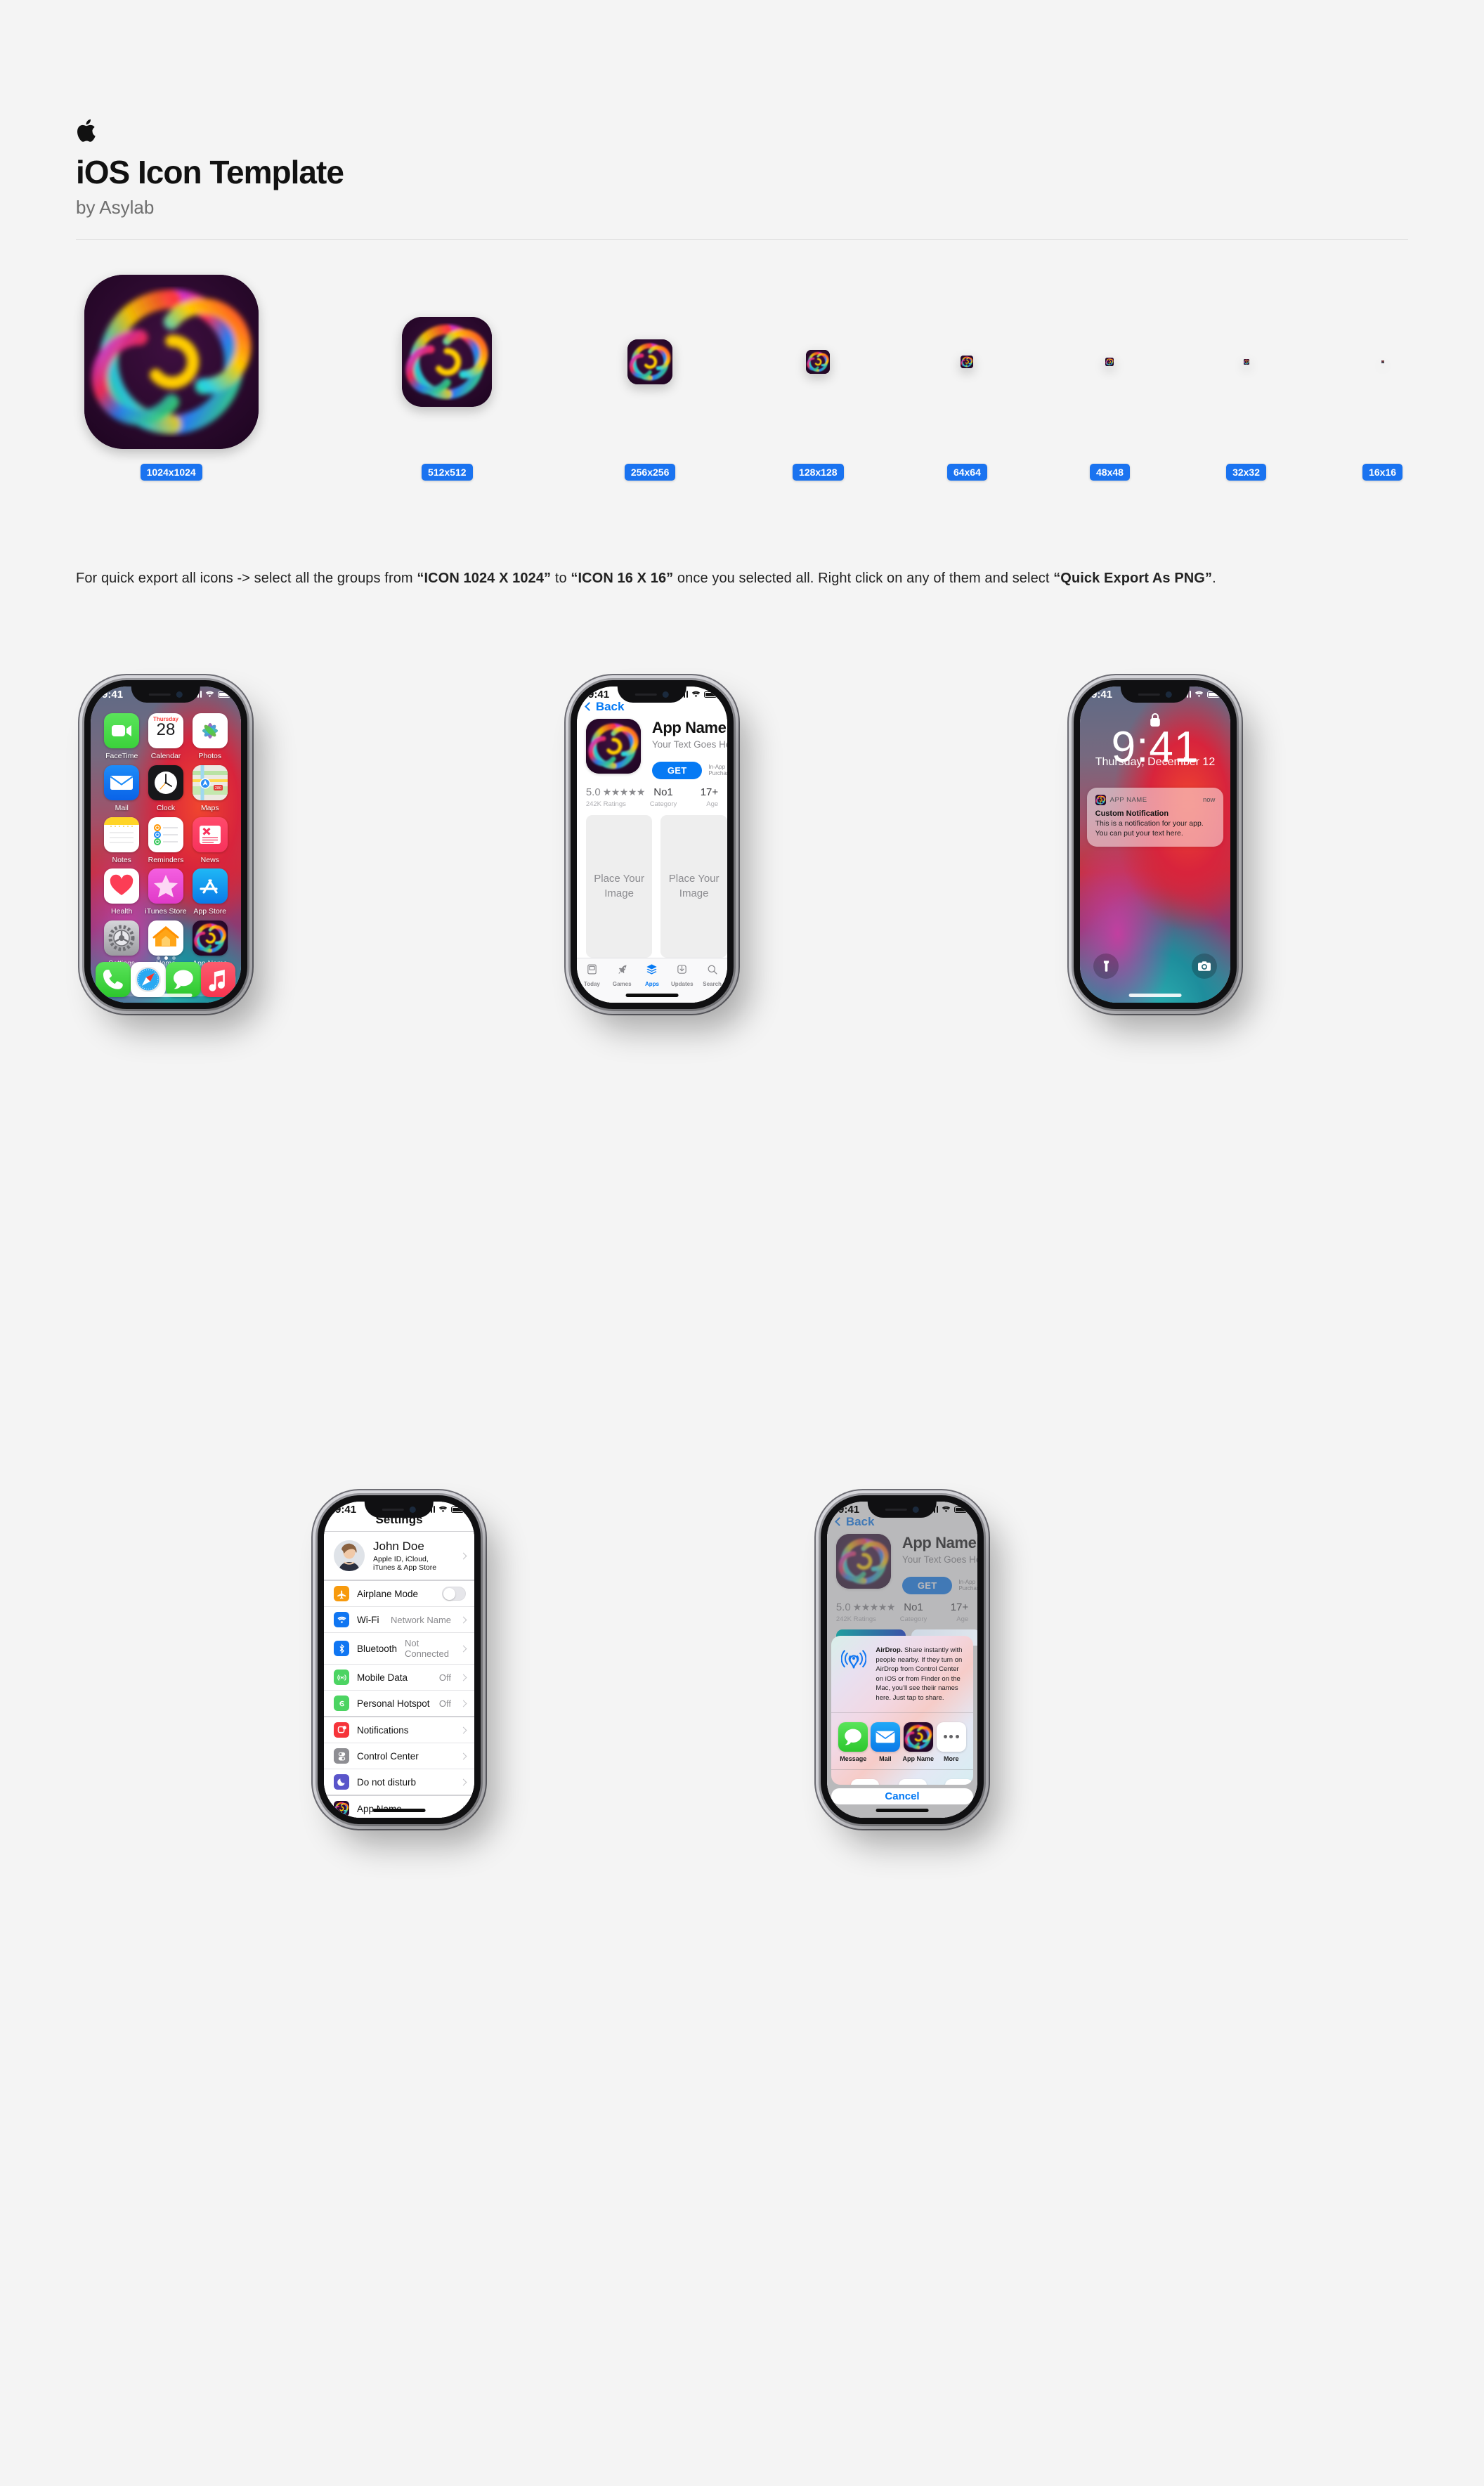 The width and height of the screenshot is (1484, 2486). I want to click on search-icon, so click(712, 971).